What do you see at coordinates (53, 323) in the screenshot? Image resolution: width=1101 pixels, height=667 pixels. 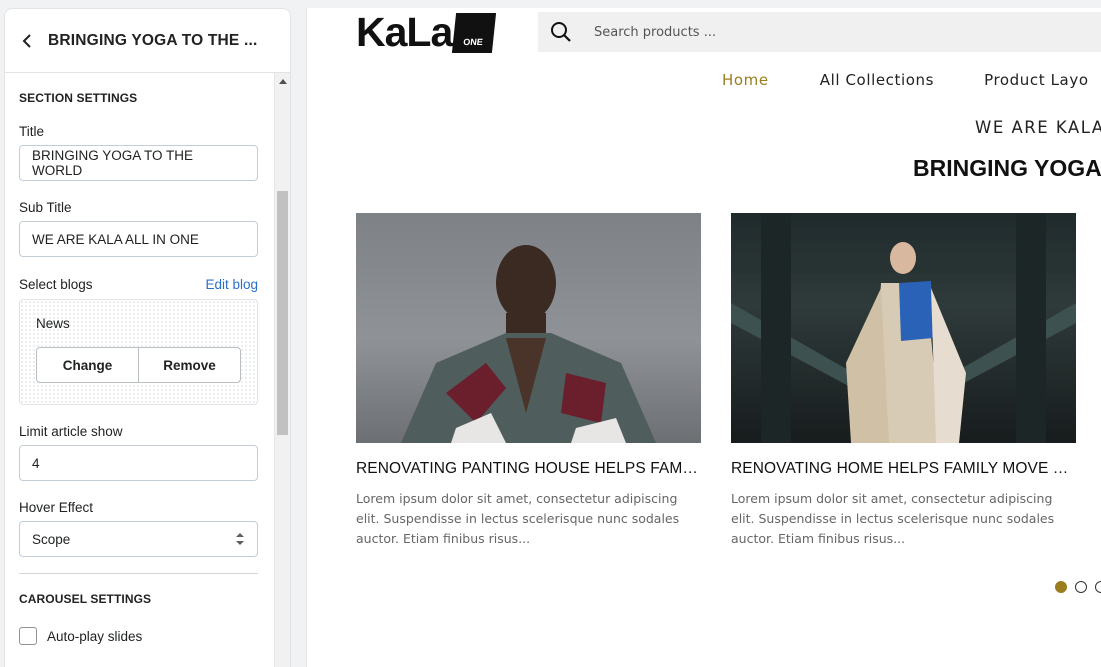 I see `selected-blog-name: News` at bounding box center [53, 323].